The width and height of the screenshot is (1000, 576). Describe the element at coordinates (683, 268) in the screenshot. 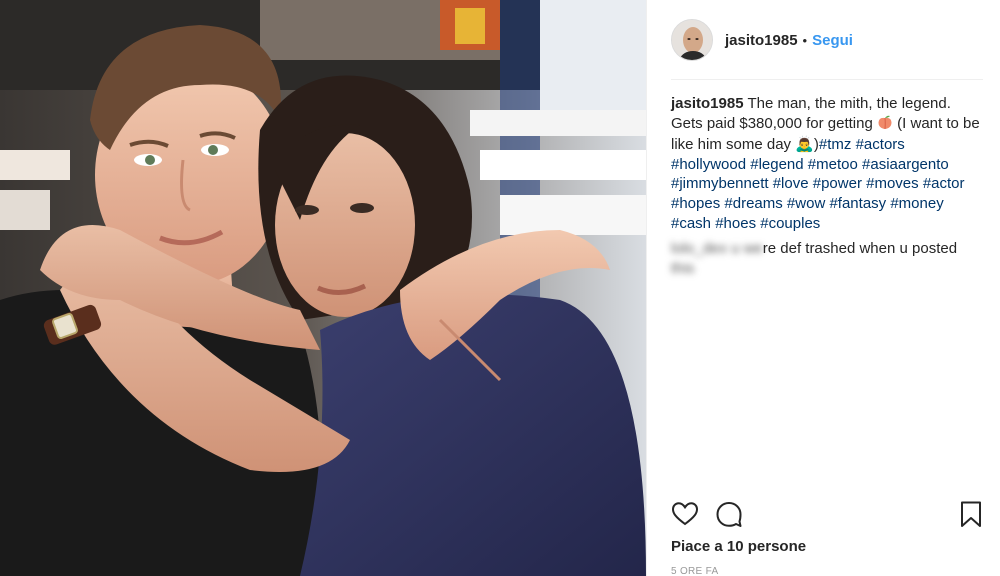

I see `comment-text-blurred-line2: this` at that location.